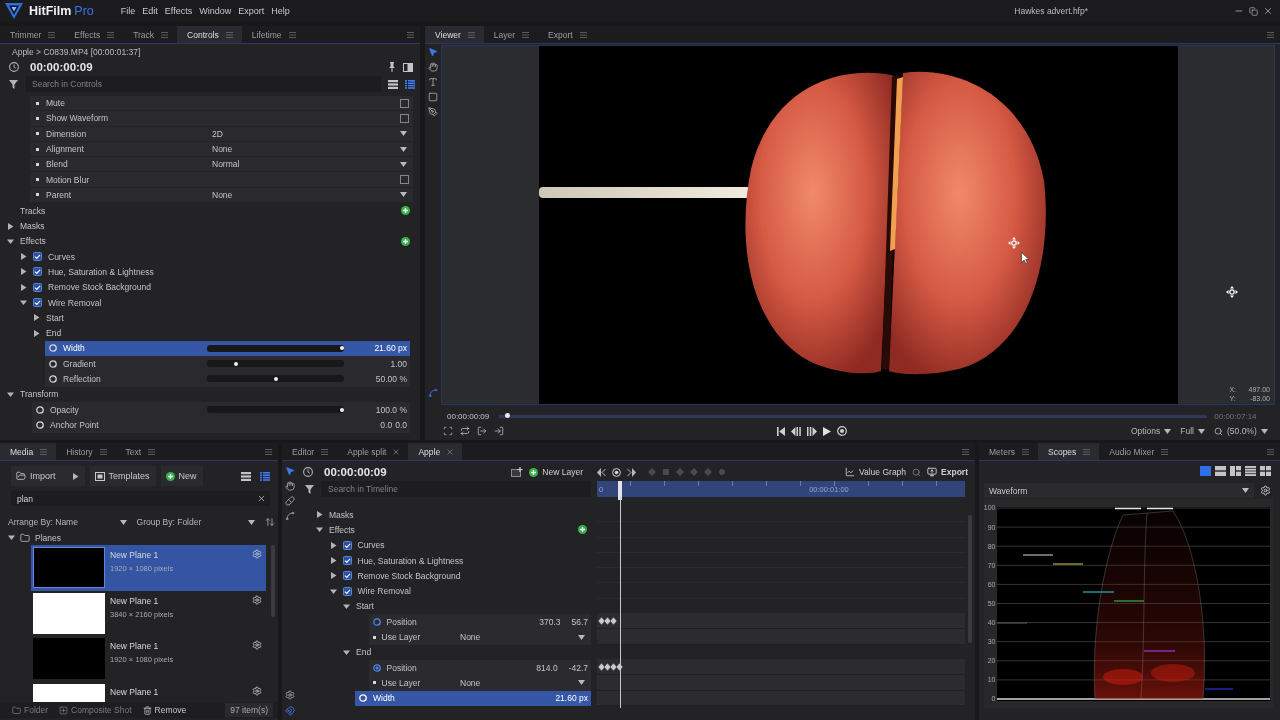  What do you see at coordinates (392, 67) in the screenshot?
I see `pin-icon` at bounding box center [392, 67].